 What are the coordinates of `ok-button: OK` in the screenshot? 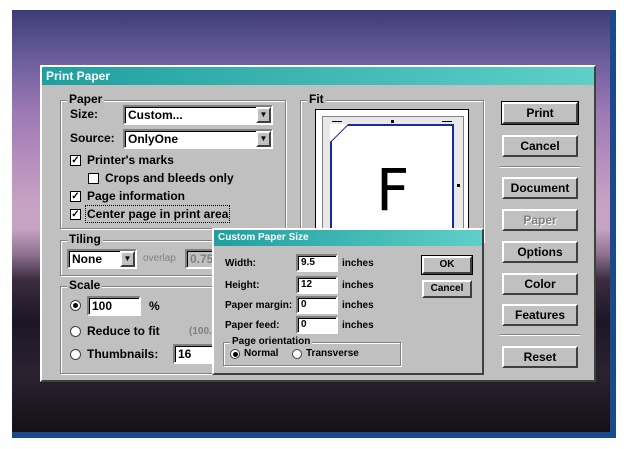 It's located at (447, 265).